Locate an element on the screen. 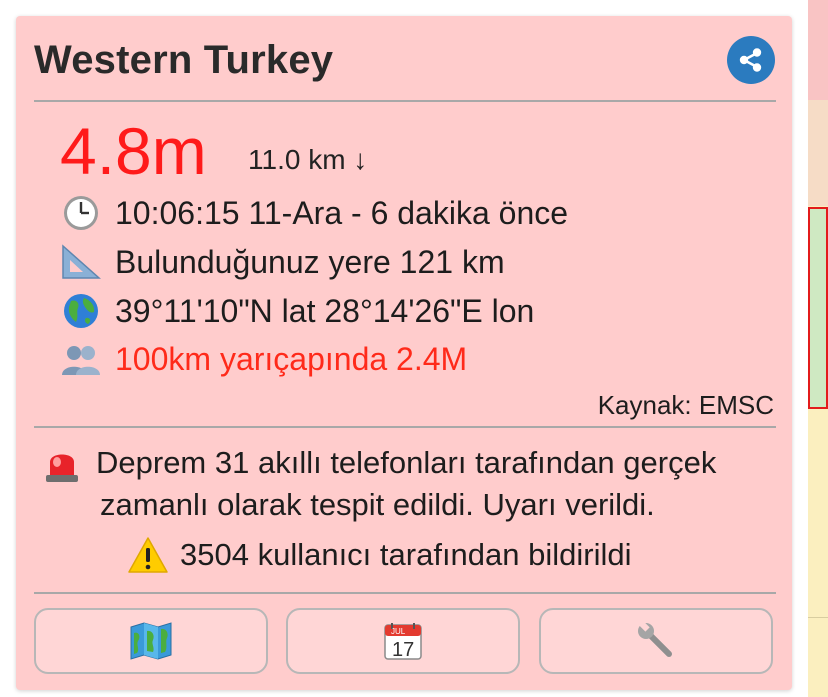 This screenshot has width=828, height=697. strip-segment-red is located at coordinates (818, 50).